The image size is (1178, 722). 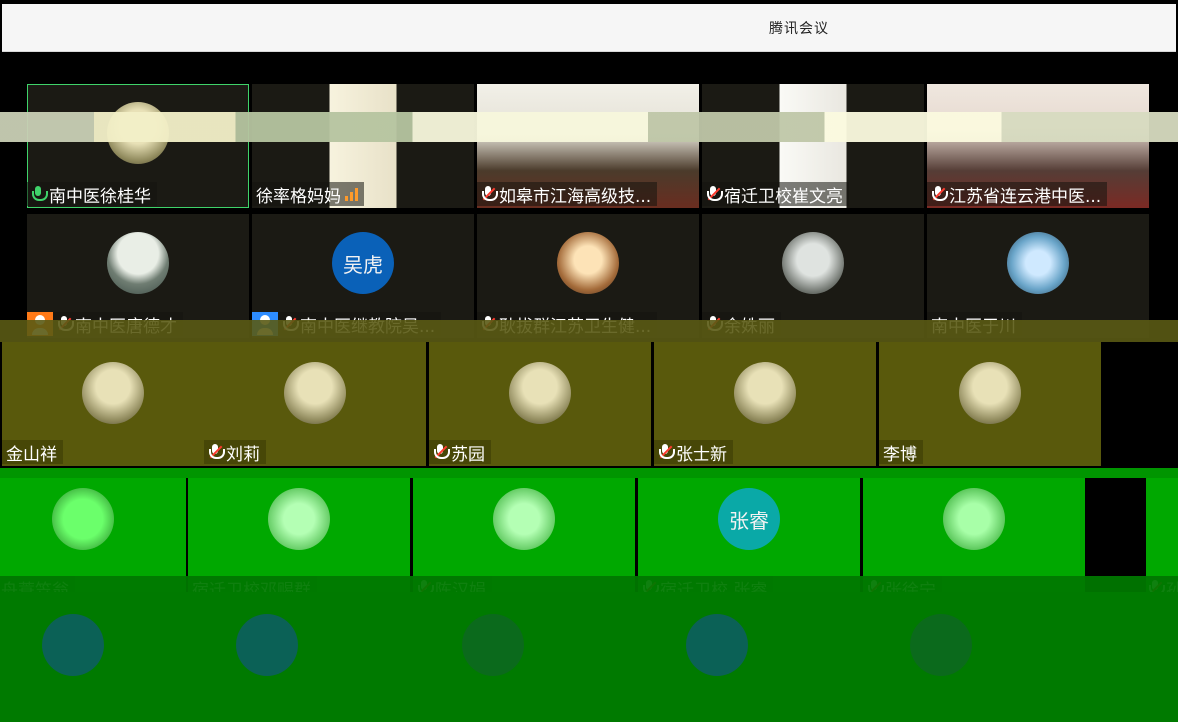 I want to click on participant-tile: 金山祥, so click(x=113, y=404).